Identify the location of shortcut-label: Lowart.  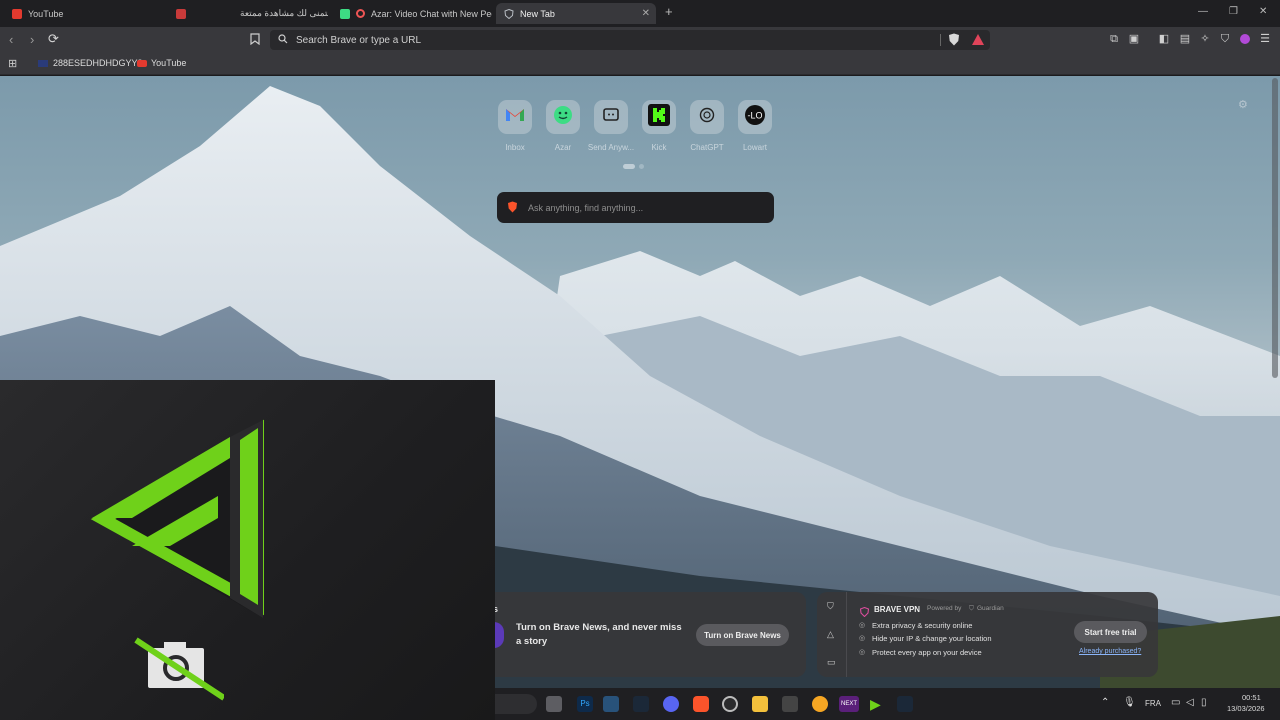
(754, 147).